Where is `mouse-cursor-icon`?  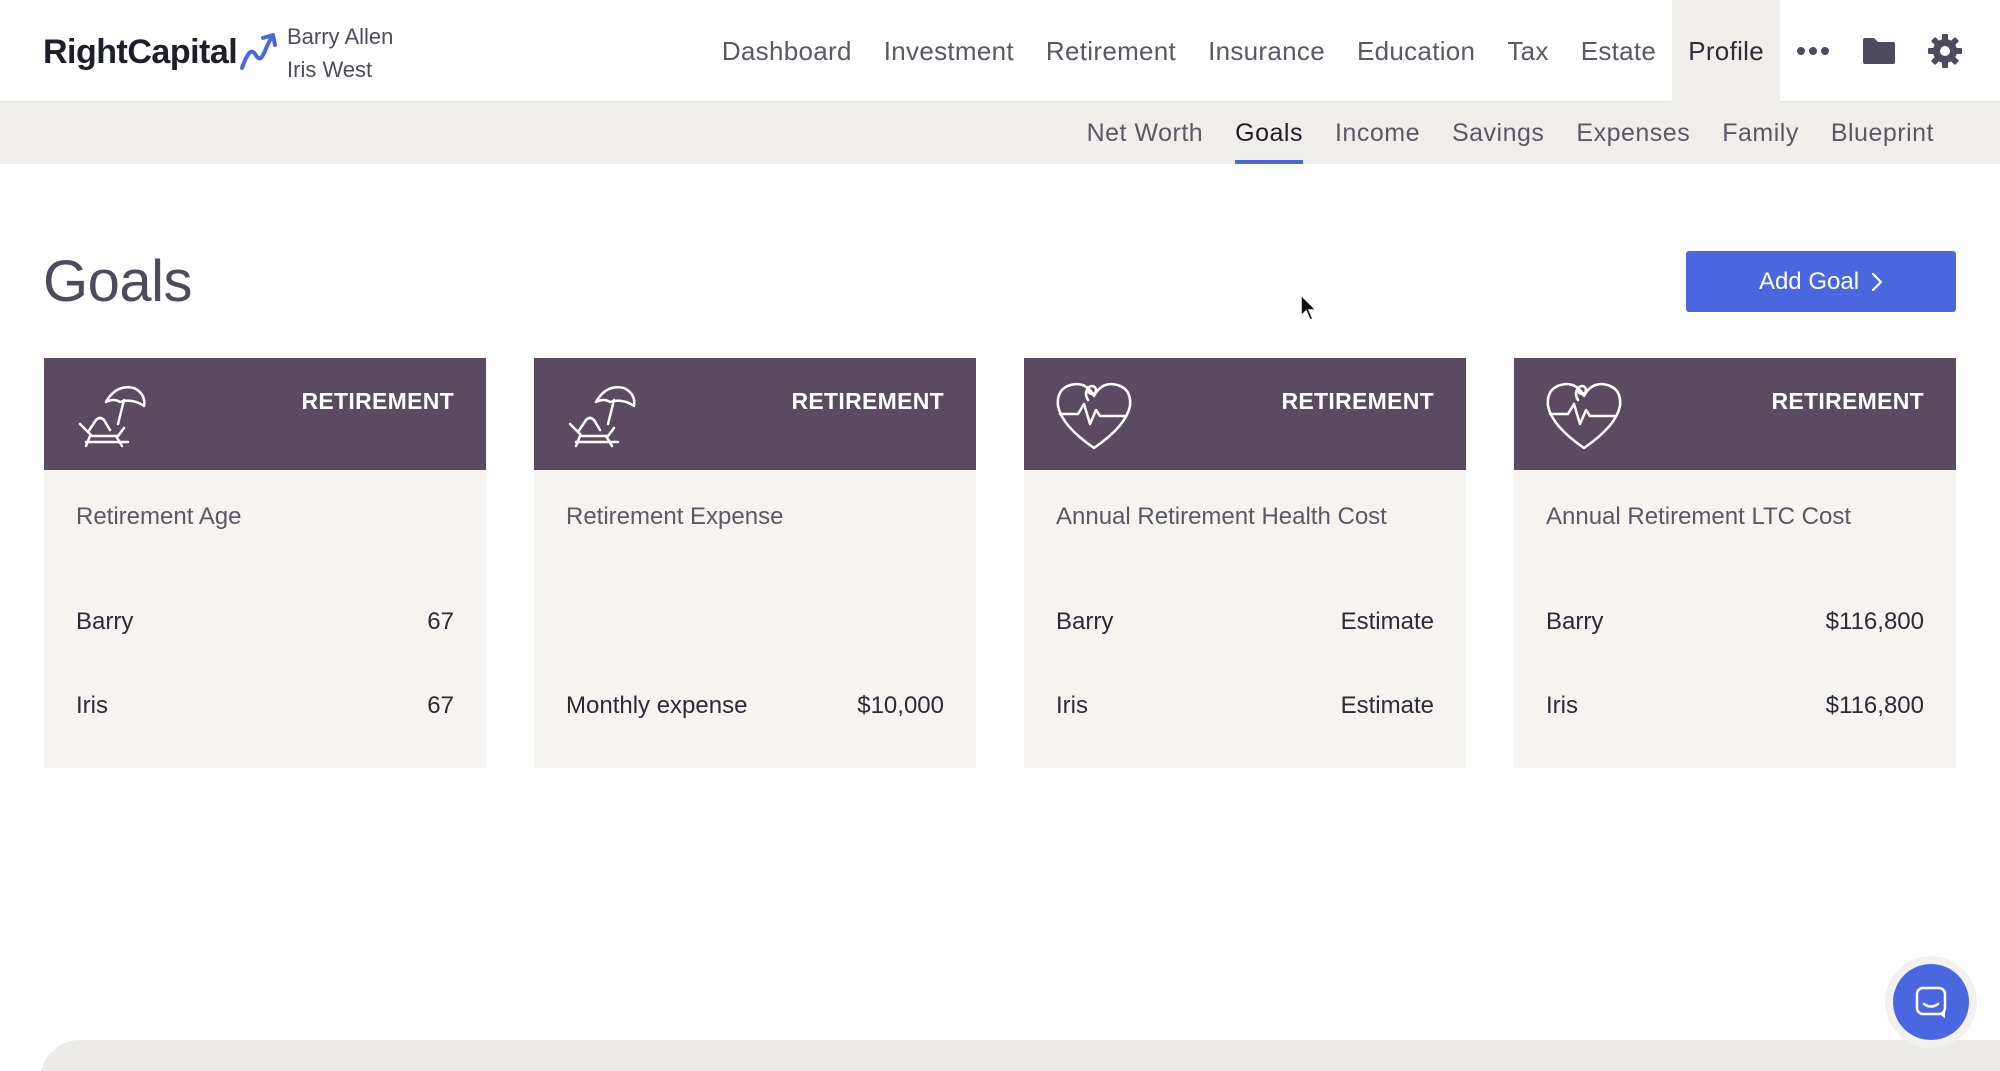
mouse-cursor-icon is located at coordinates (1309, 307).